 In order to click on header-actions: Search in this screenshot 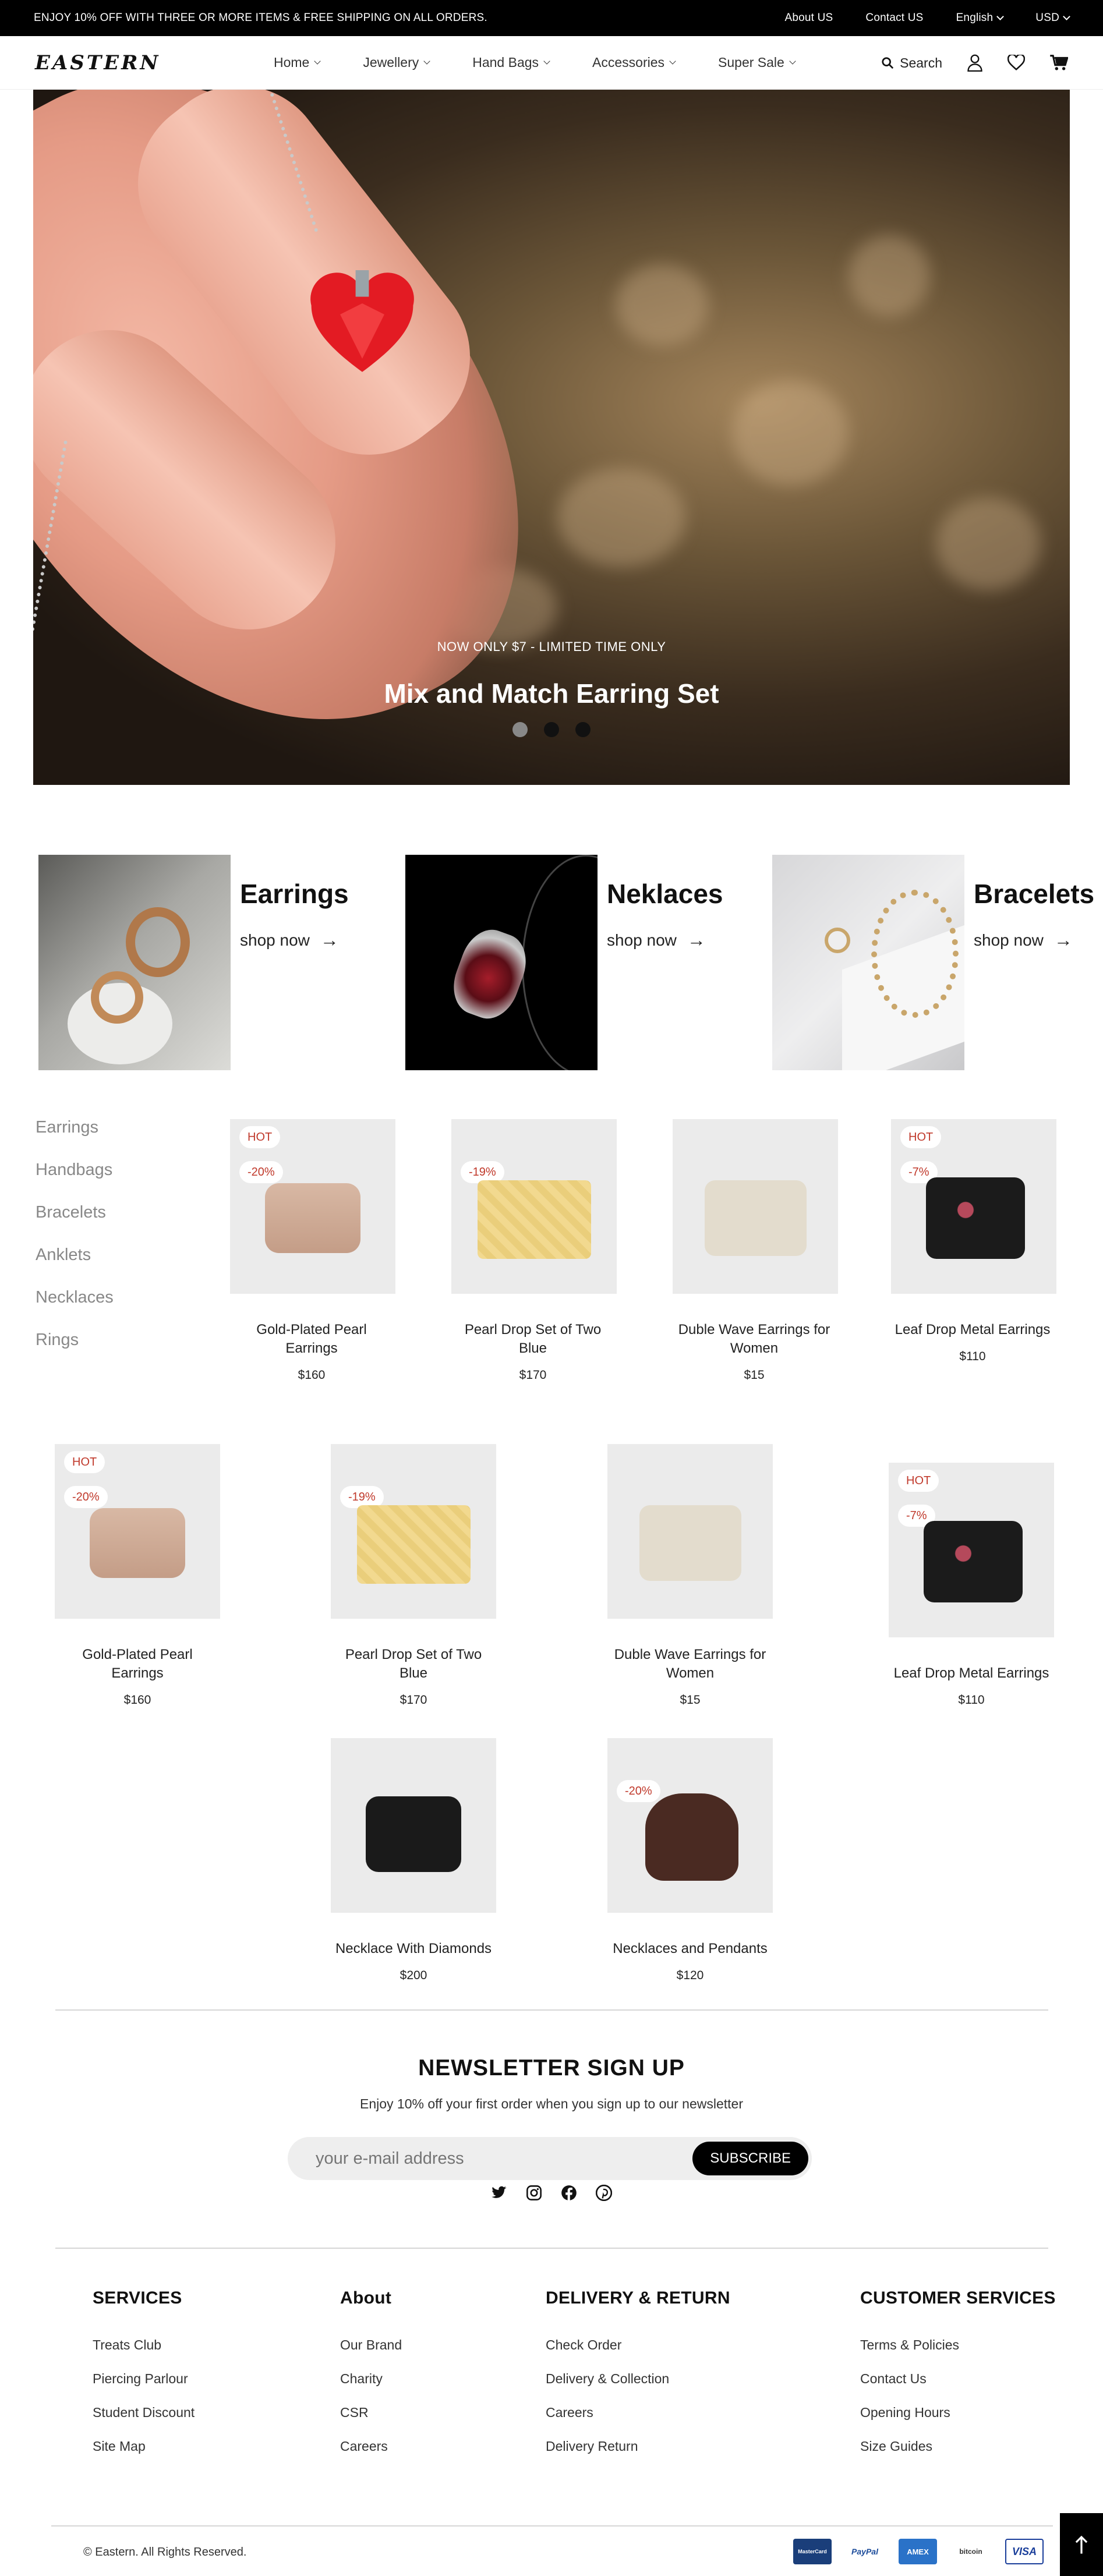, I will do `click(975, 63)`.